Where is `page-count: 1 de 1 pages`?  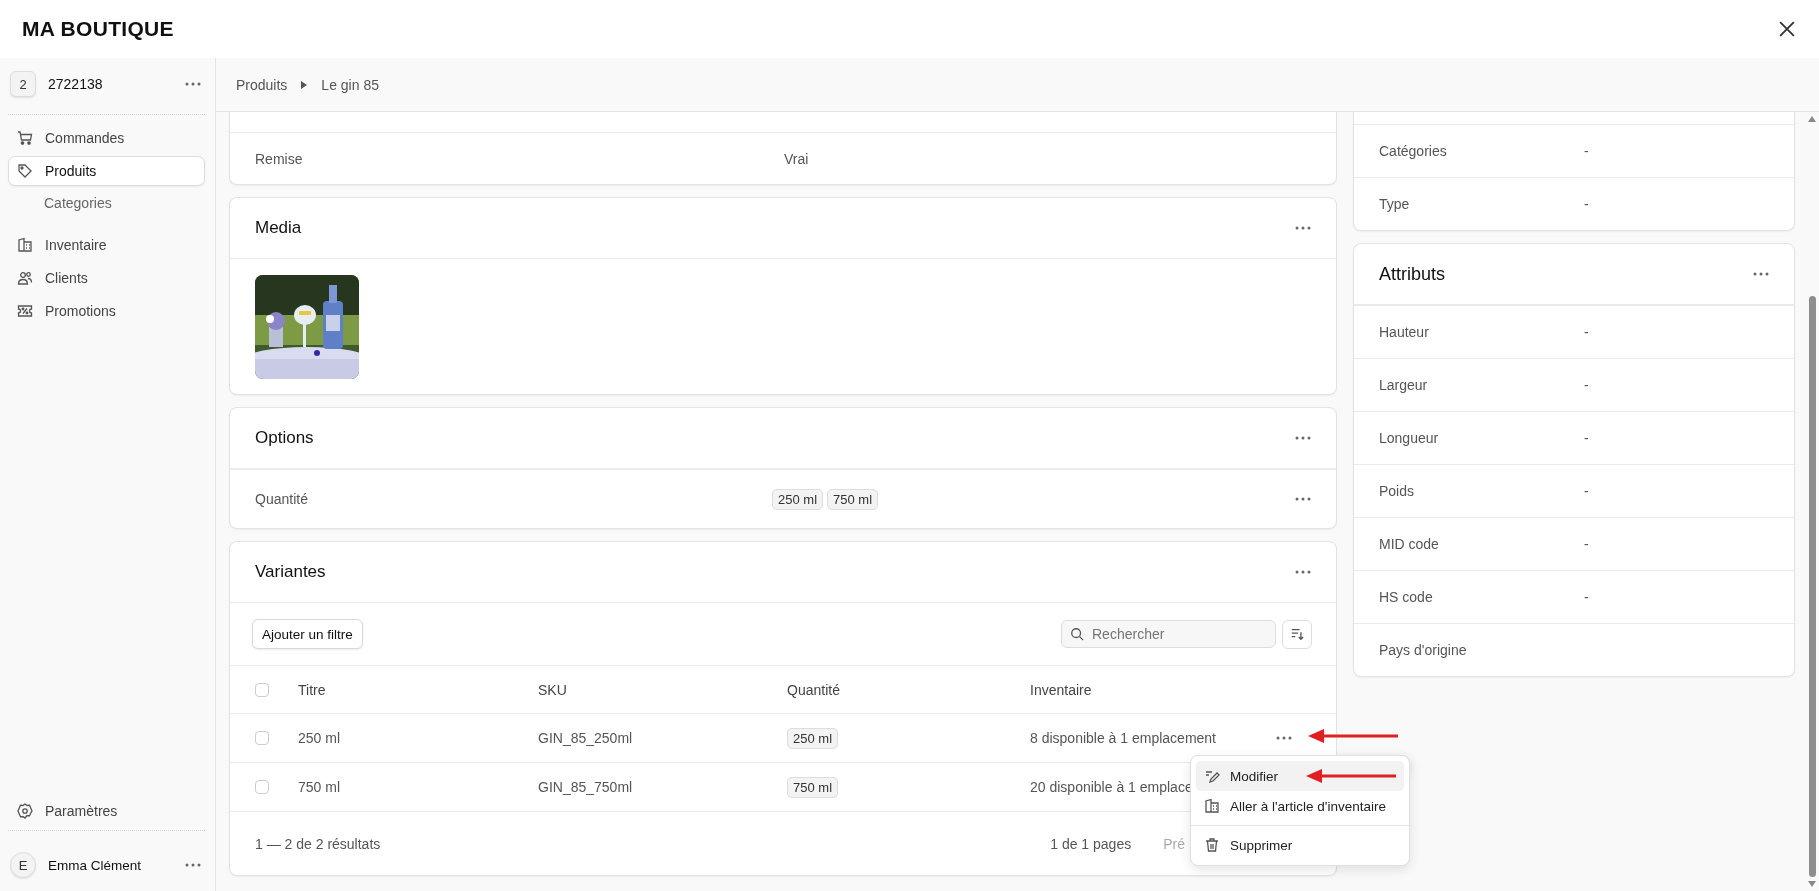 page-count: 1 de 1 pages is located at coordinates (1091, 843).